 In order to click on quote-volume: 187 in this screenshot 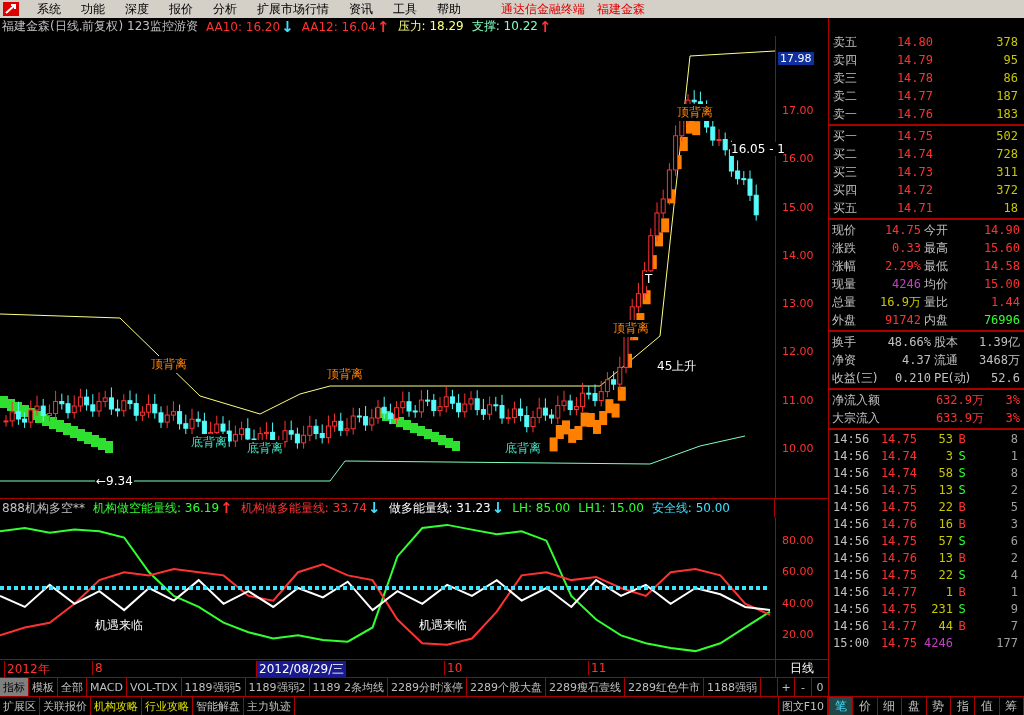, I will do `click(1006, 96)`.